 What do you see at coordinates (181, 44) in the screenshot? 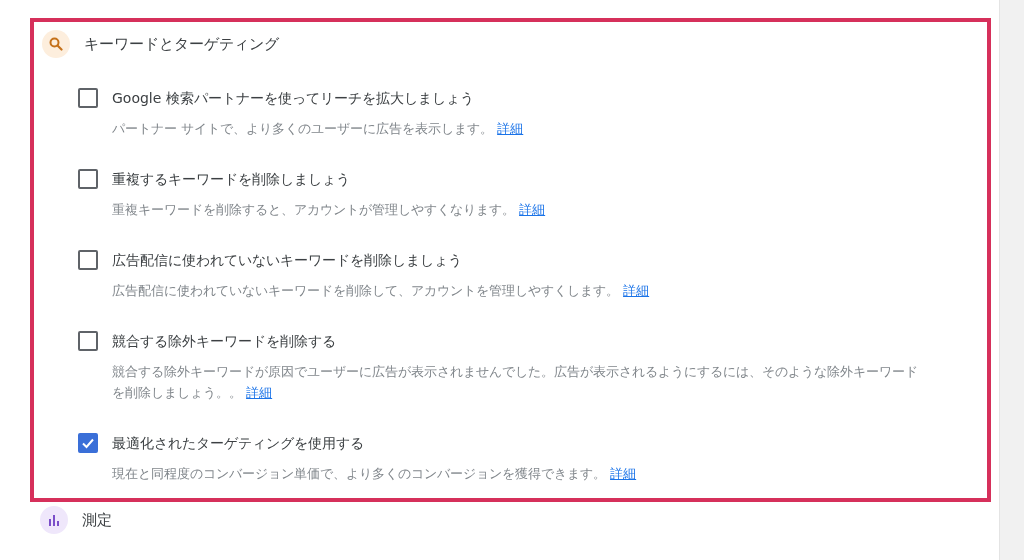
I see `section-title: キーワードとターゲティング` at bounding box center [181, 44].